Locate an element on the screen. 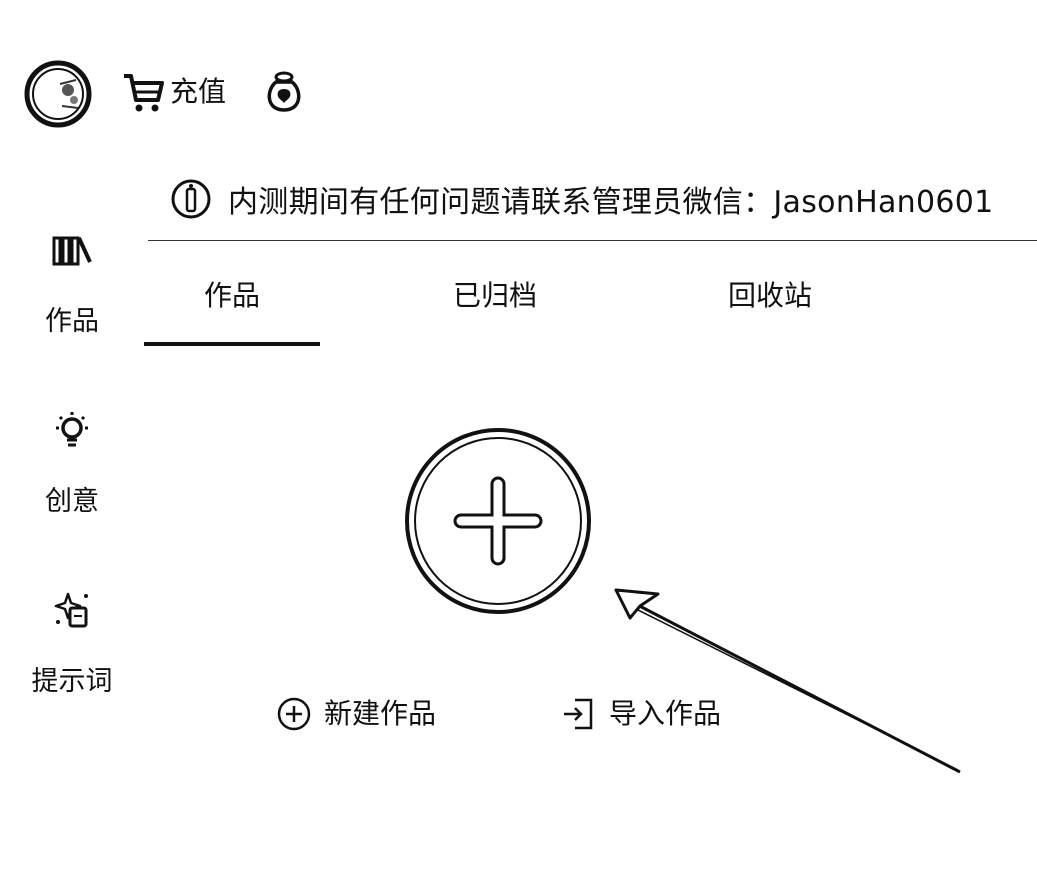 Image resolution: width=1037 pixels, height=875 pixels. recharge-button: 充值 is located at coordinates (174, 92).